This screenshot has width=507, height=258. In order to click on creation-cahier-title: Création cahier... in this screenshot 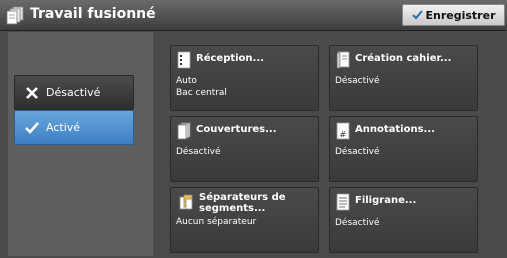, I will do `click(403, 58)`.